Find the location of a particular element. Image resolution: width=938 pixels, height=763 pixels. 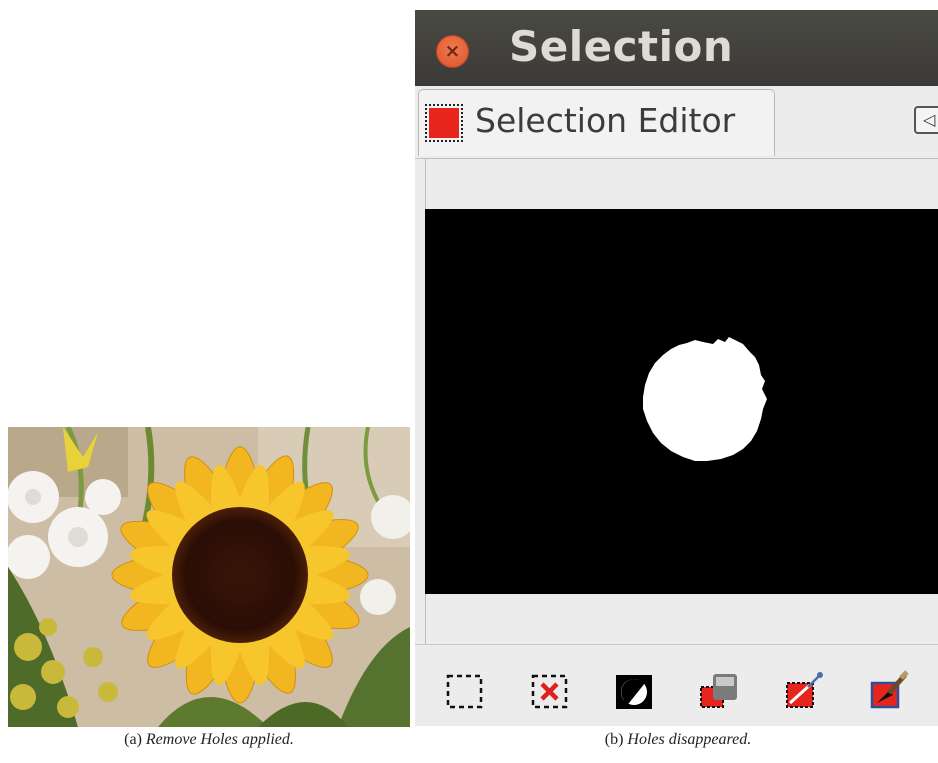

selection-to-path-icon is located at coordinates (804, 690).